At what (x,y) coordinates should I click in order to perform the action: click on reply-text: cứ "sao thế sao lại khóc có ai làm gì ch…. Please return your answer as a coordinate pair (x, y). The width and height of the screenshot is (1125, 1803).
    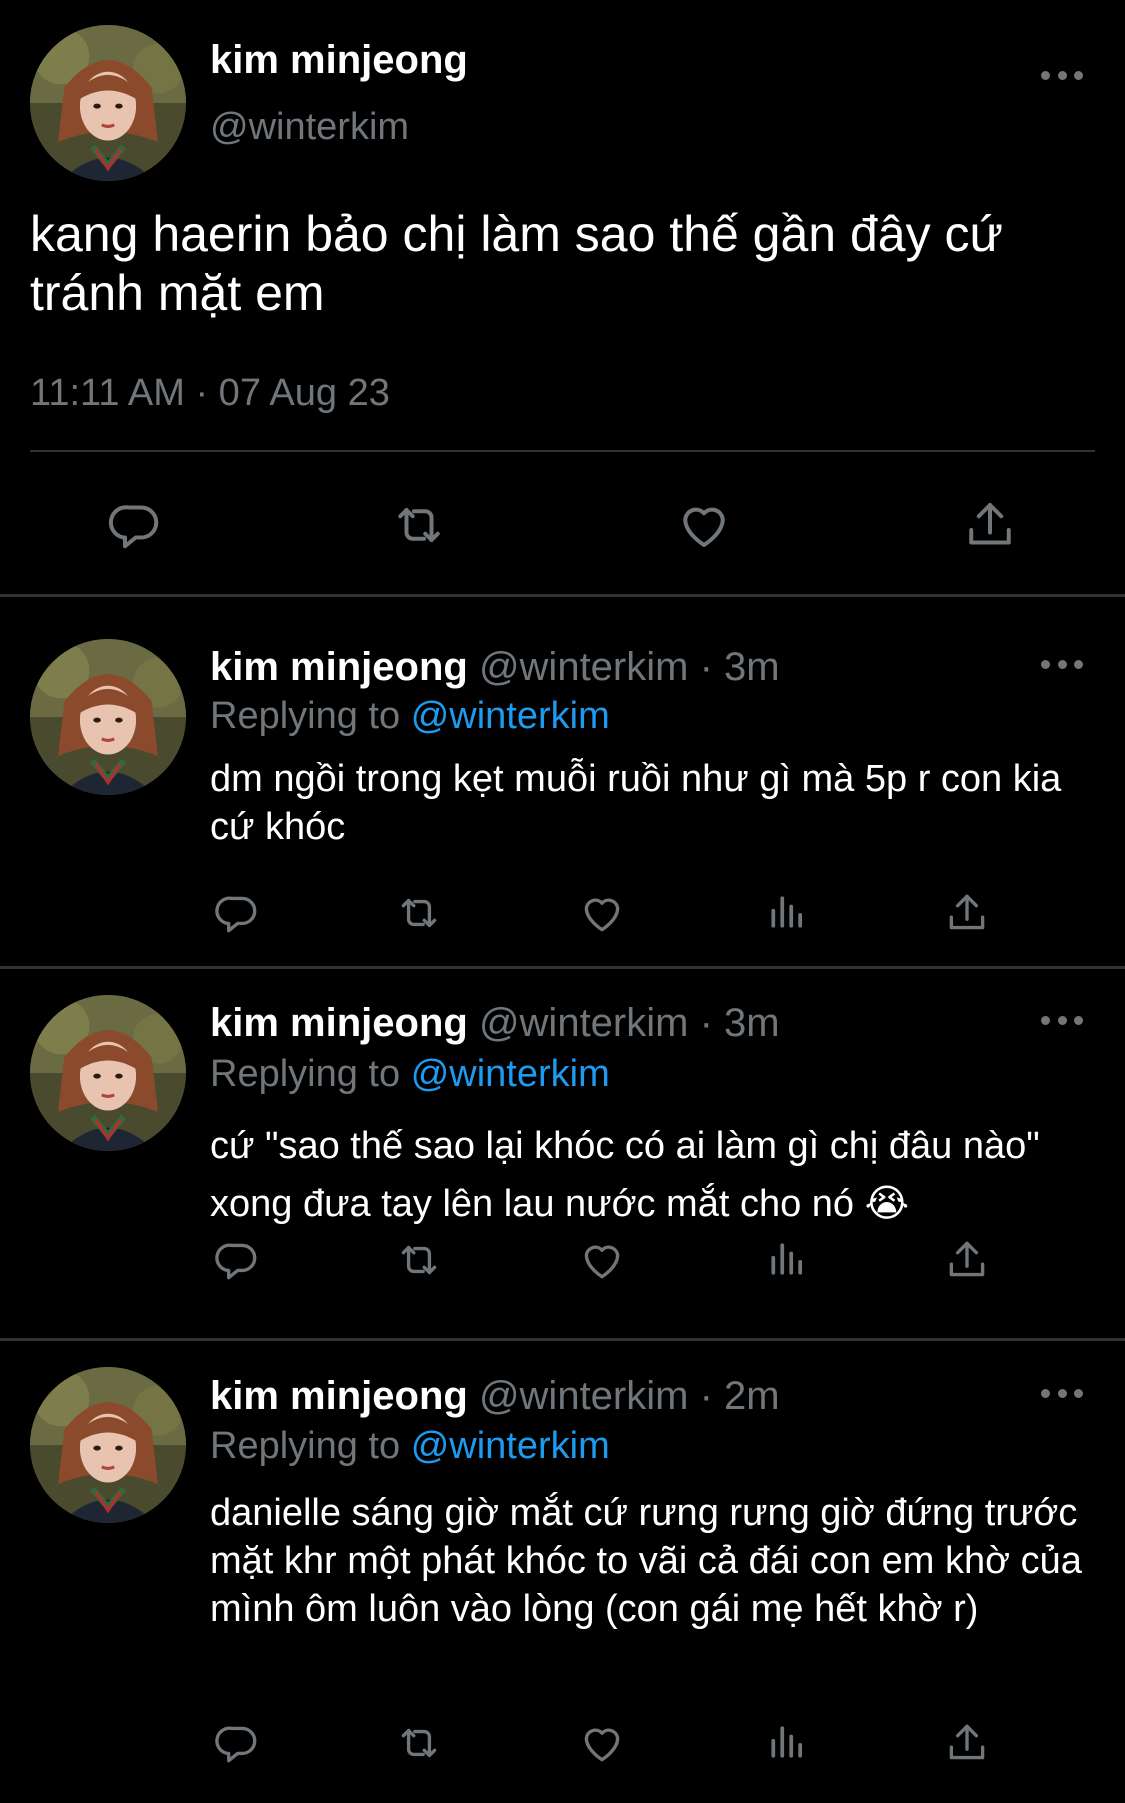
    Looking at the image, I should click on (625, 1175).